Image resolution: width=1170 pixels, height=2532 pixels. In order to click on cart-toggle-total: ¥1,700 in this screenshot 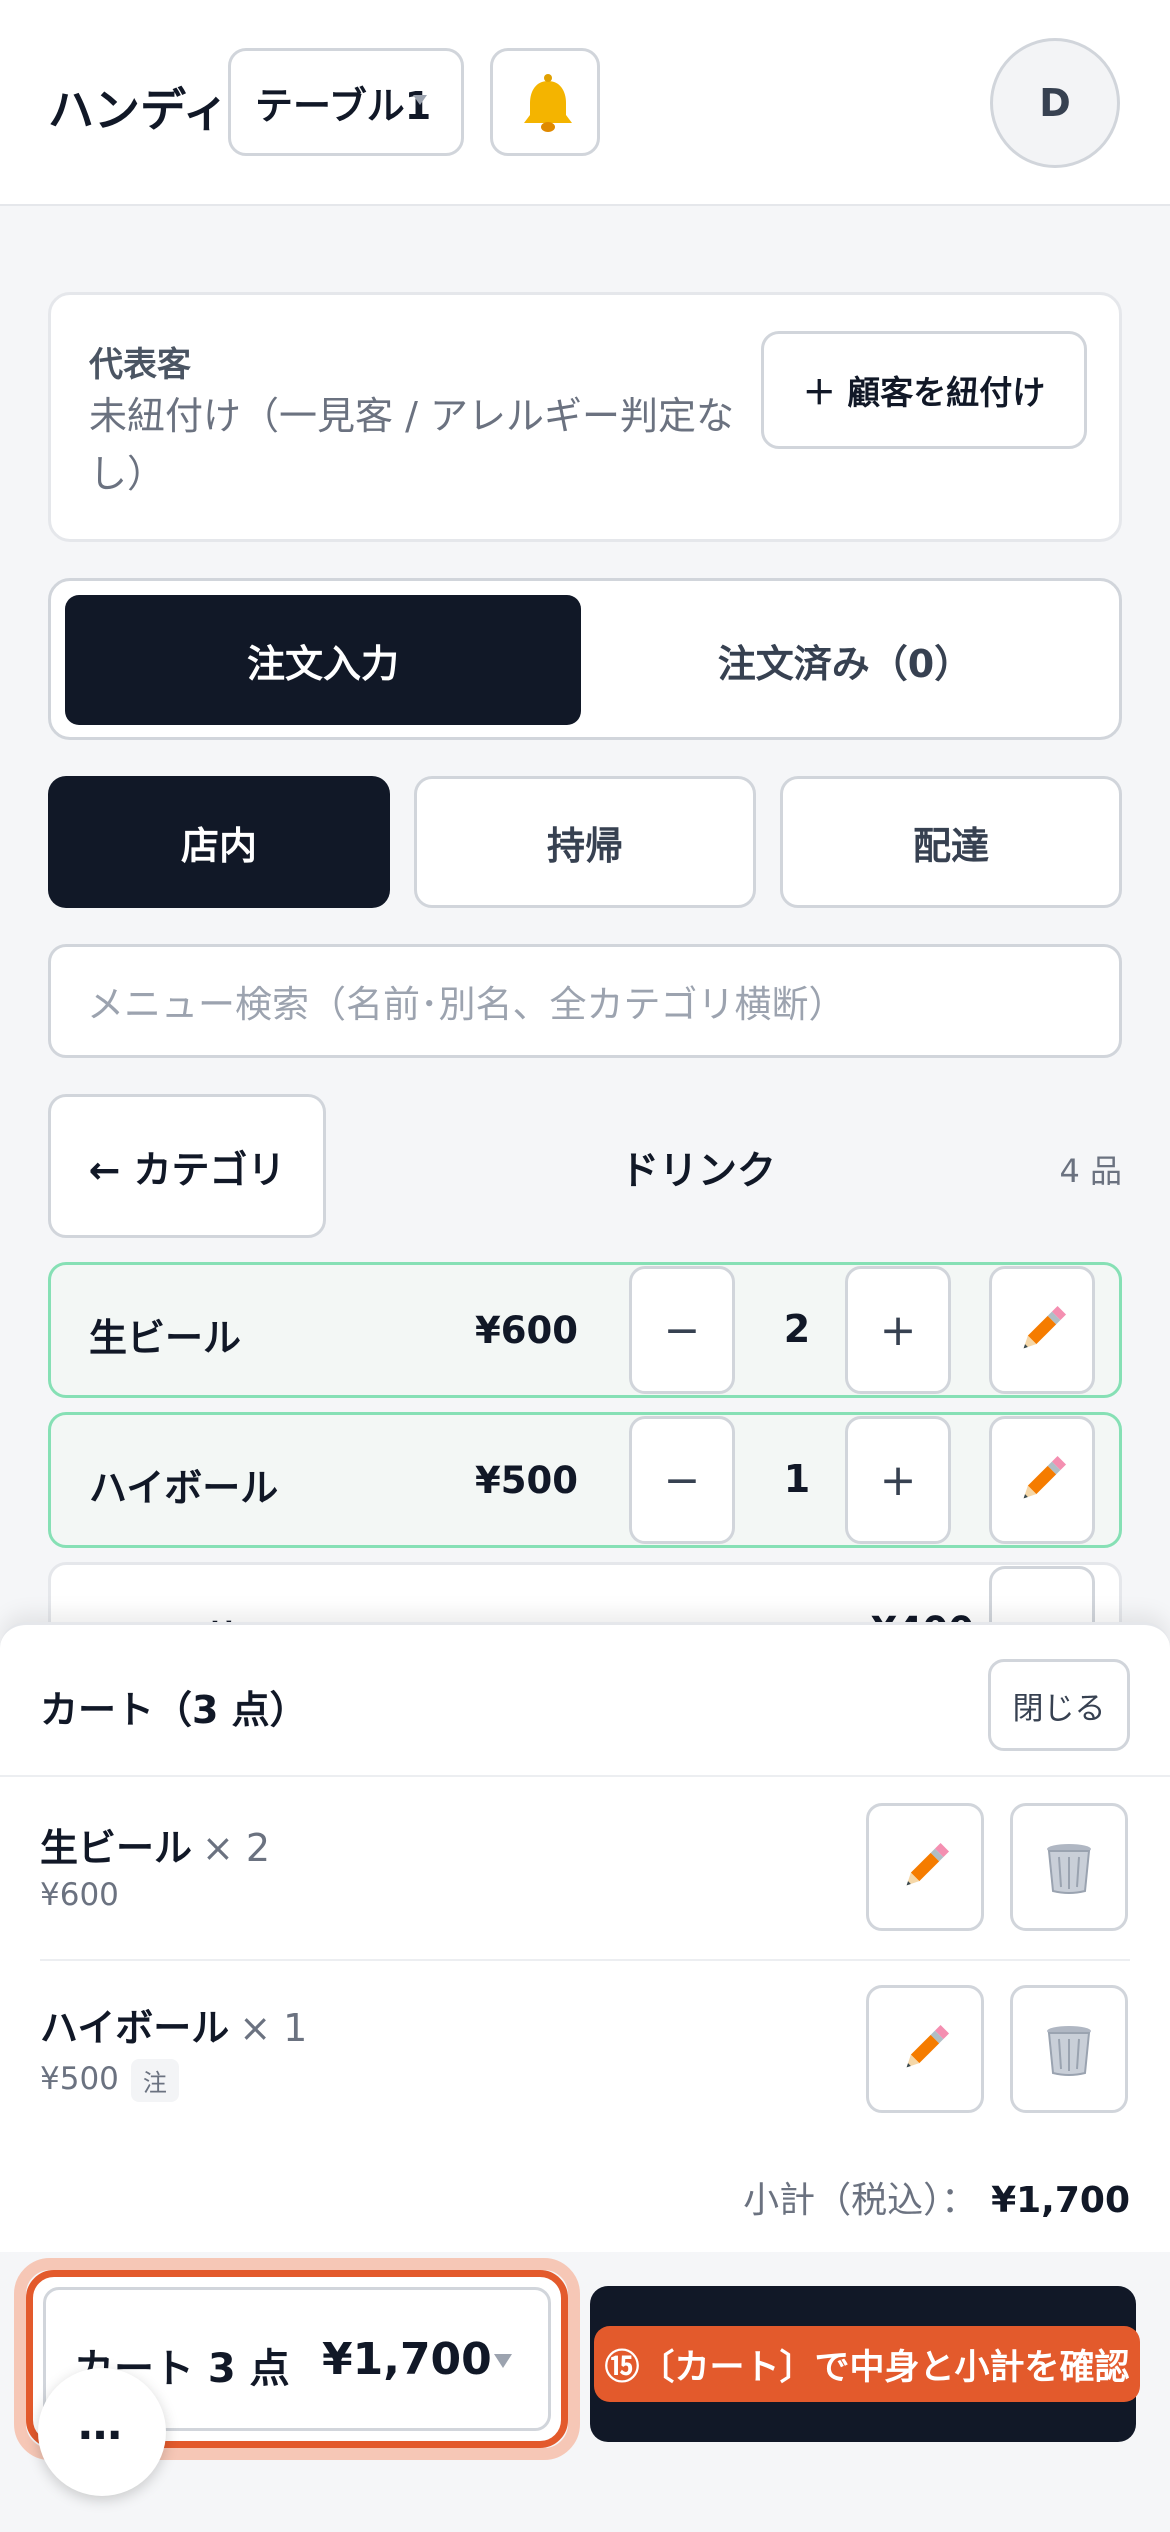, I will do `click(407, 2359)`.